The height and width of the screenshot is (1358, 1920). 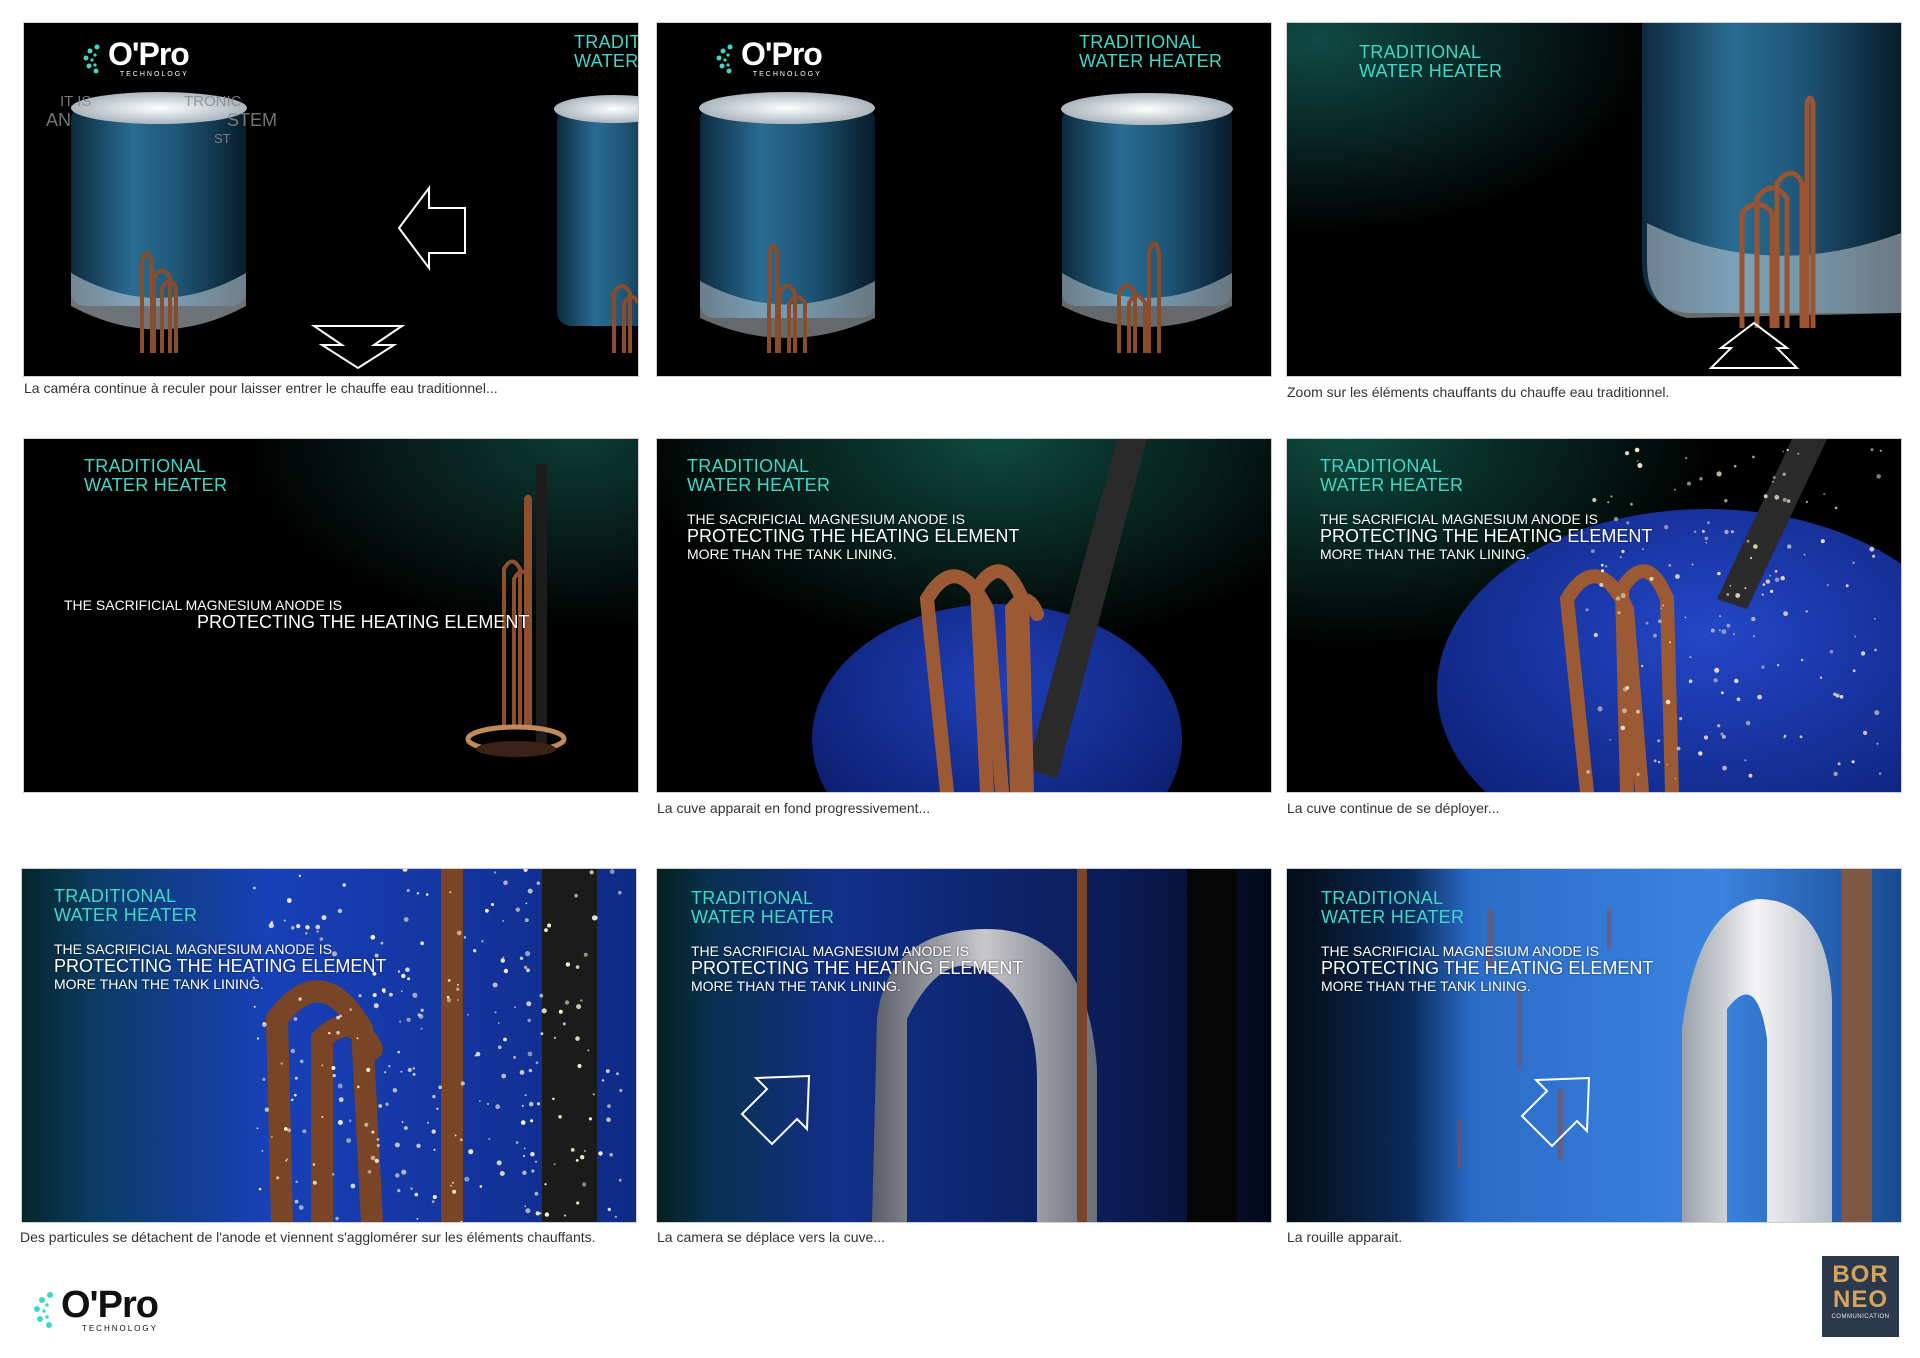 What do you see at coordinates (252, 120) in the screenshot?
I see `ghost-line: STEM` at bounding box center [252, 120].